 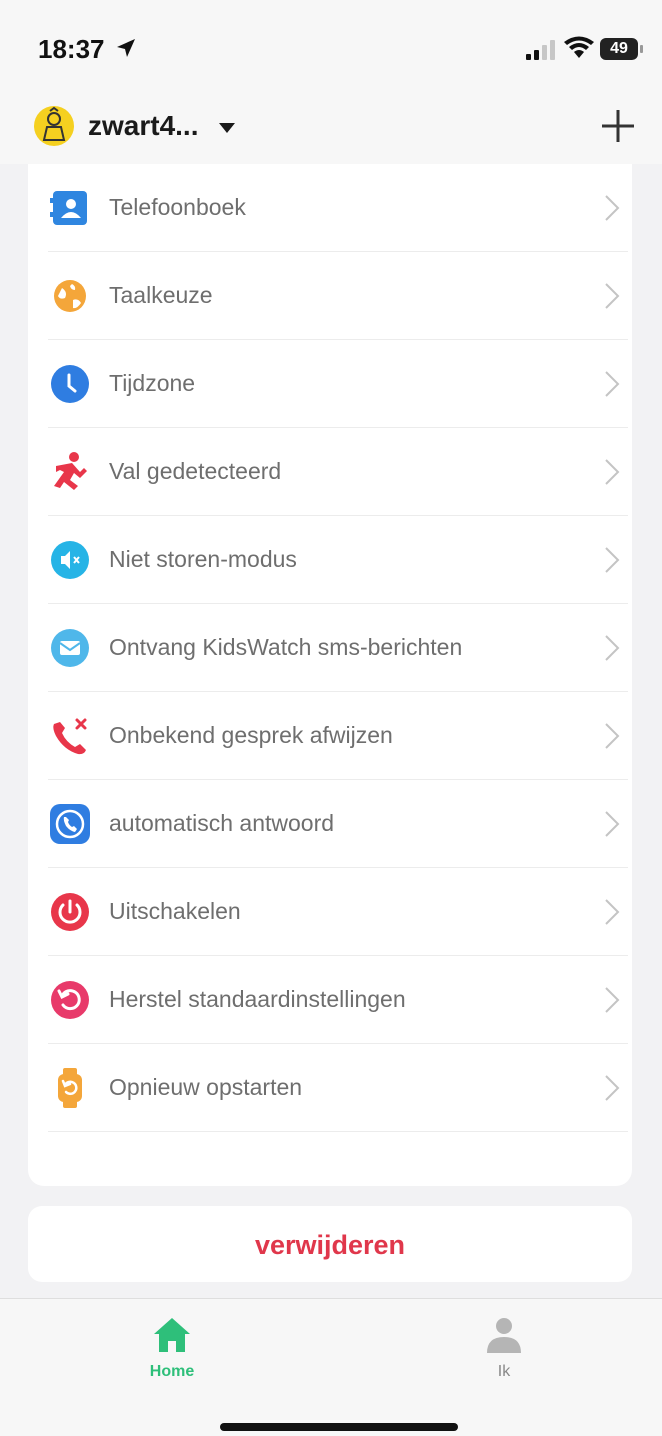 I want to click on cellular-signal-icon, so click(x=540, y=50).